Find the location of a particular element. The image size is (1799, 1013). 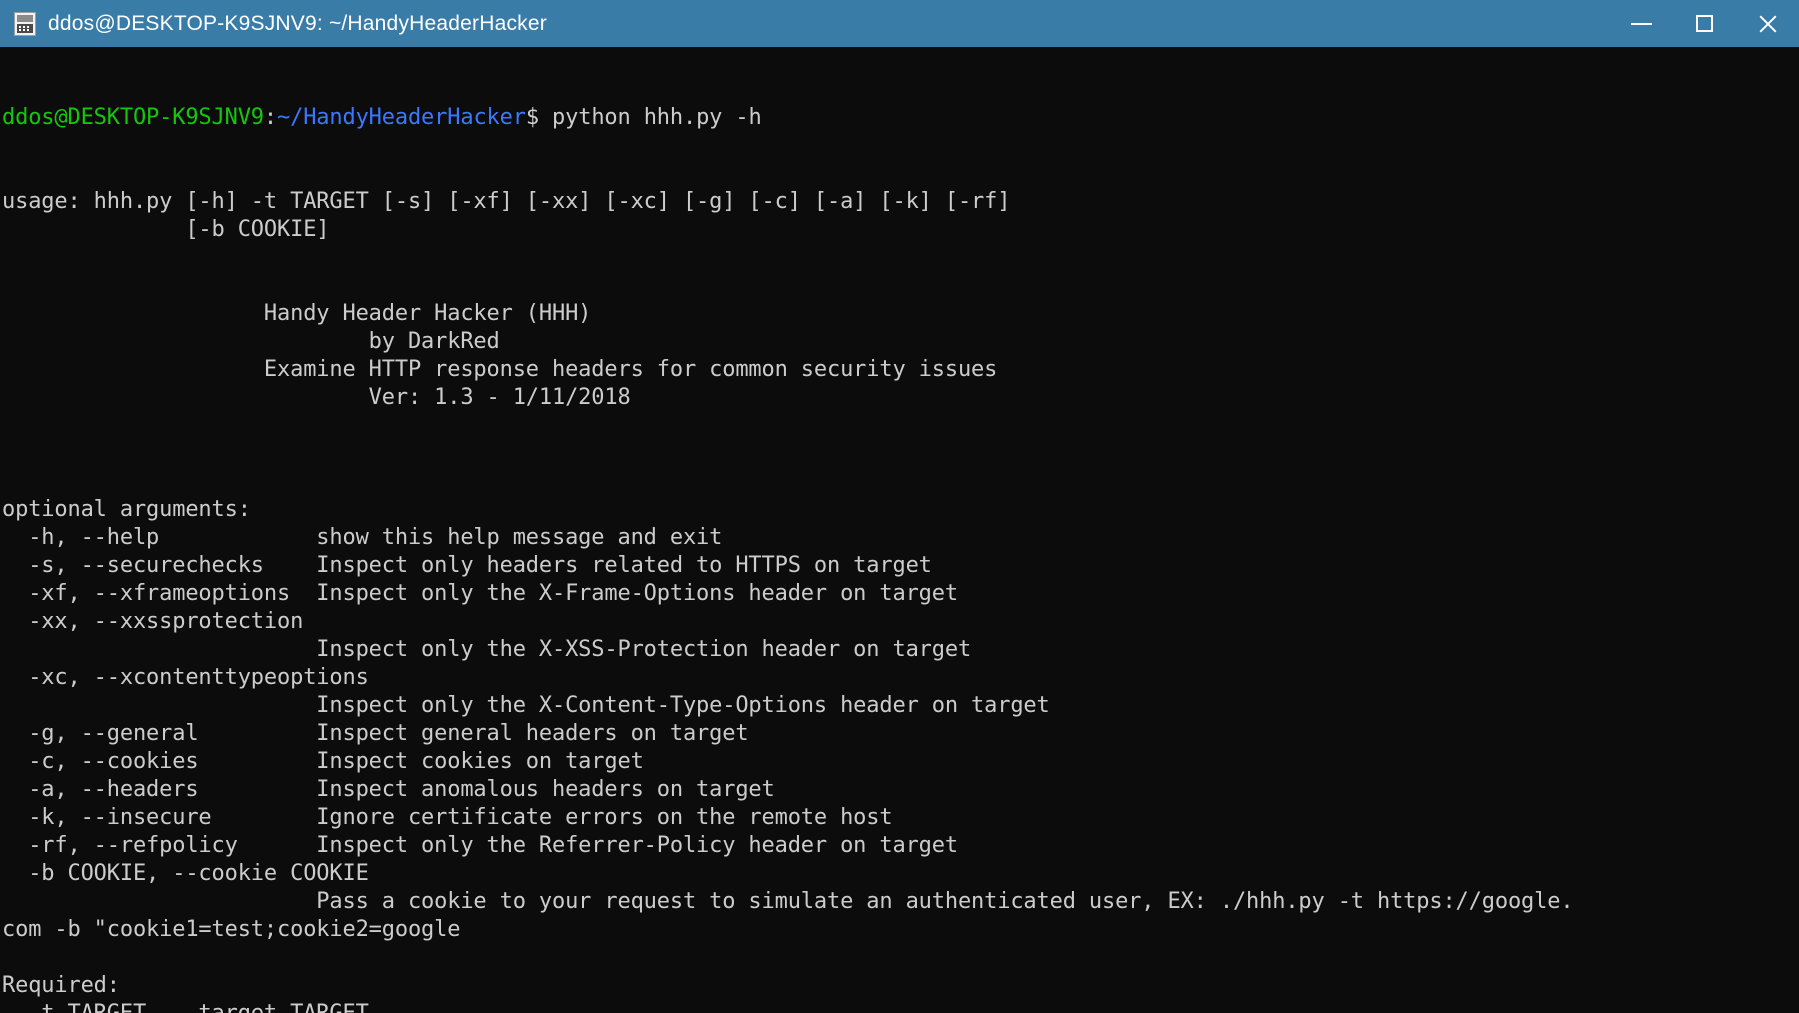

terminal-app-icon is located at coordinates (25, 23).